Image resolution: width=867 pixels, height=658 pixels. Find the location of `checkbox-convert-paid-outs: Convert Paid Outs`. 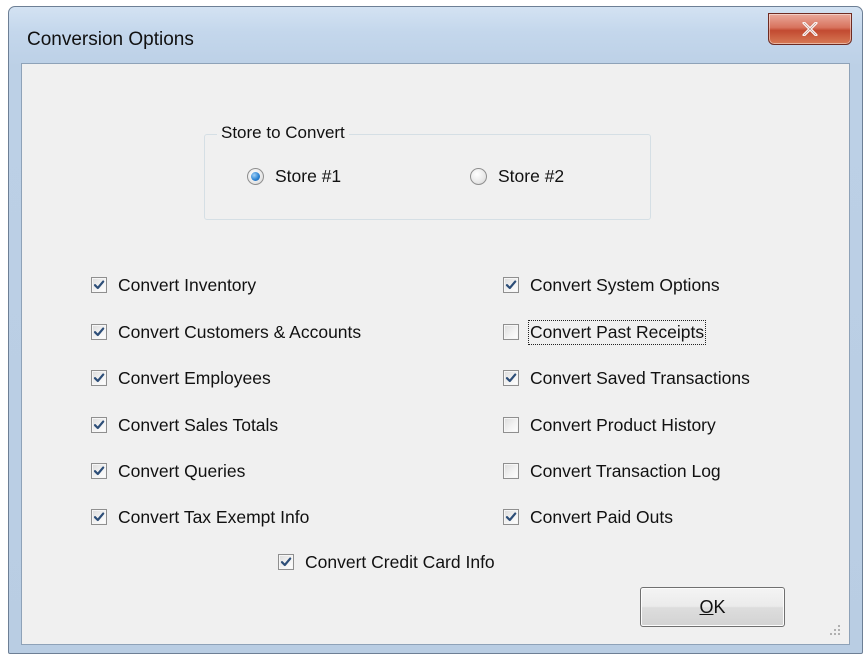

checkbox-convert-paid-outs: Convert Paid Outs is located at coordinates (588, 517).